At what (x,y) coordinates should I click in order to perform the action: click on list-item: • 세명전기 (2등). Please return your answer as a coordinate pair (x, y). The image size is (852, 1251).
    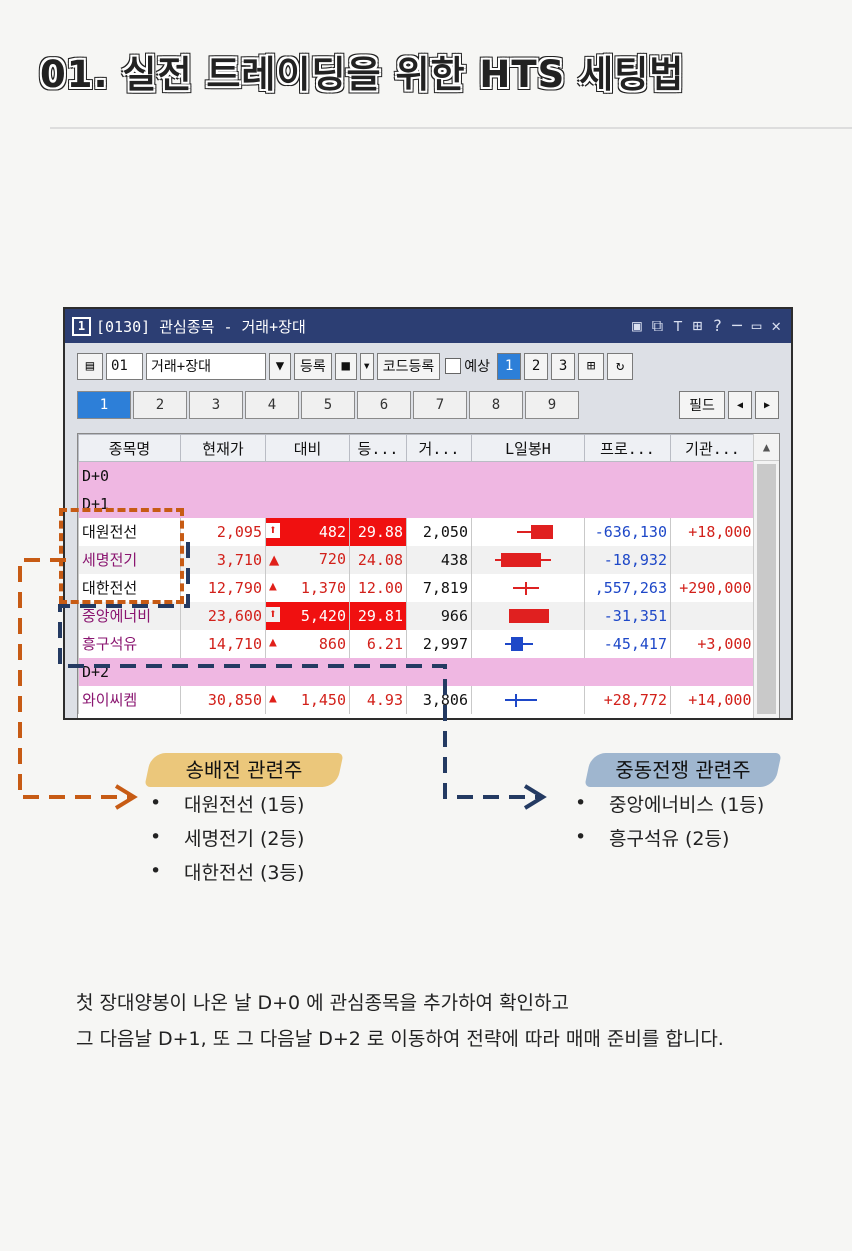
    Looking at the image, I should click on (227, 837).